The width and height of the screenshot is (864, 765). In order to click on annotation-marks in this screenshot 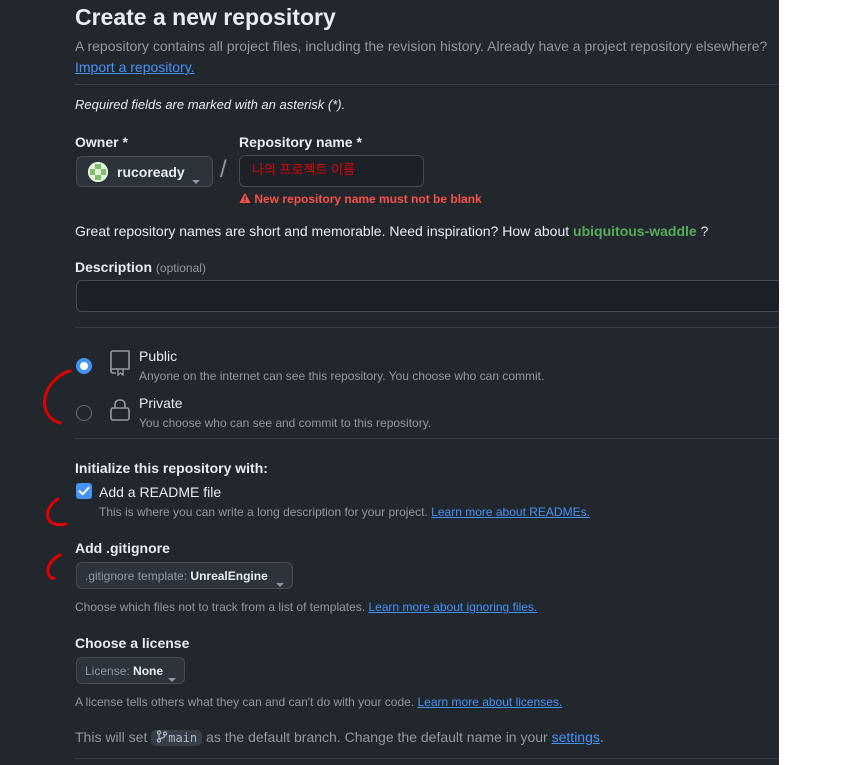, I will do `click(57, 474)`.